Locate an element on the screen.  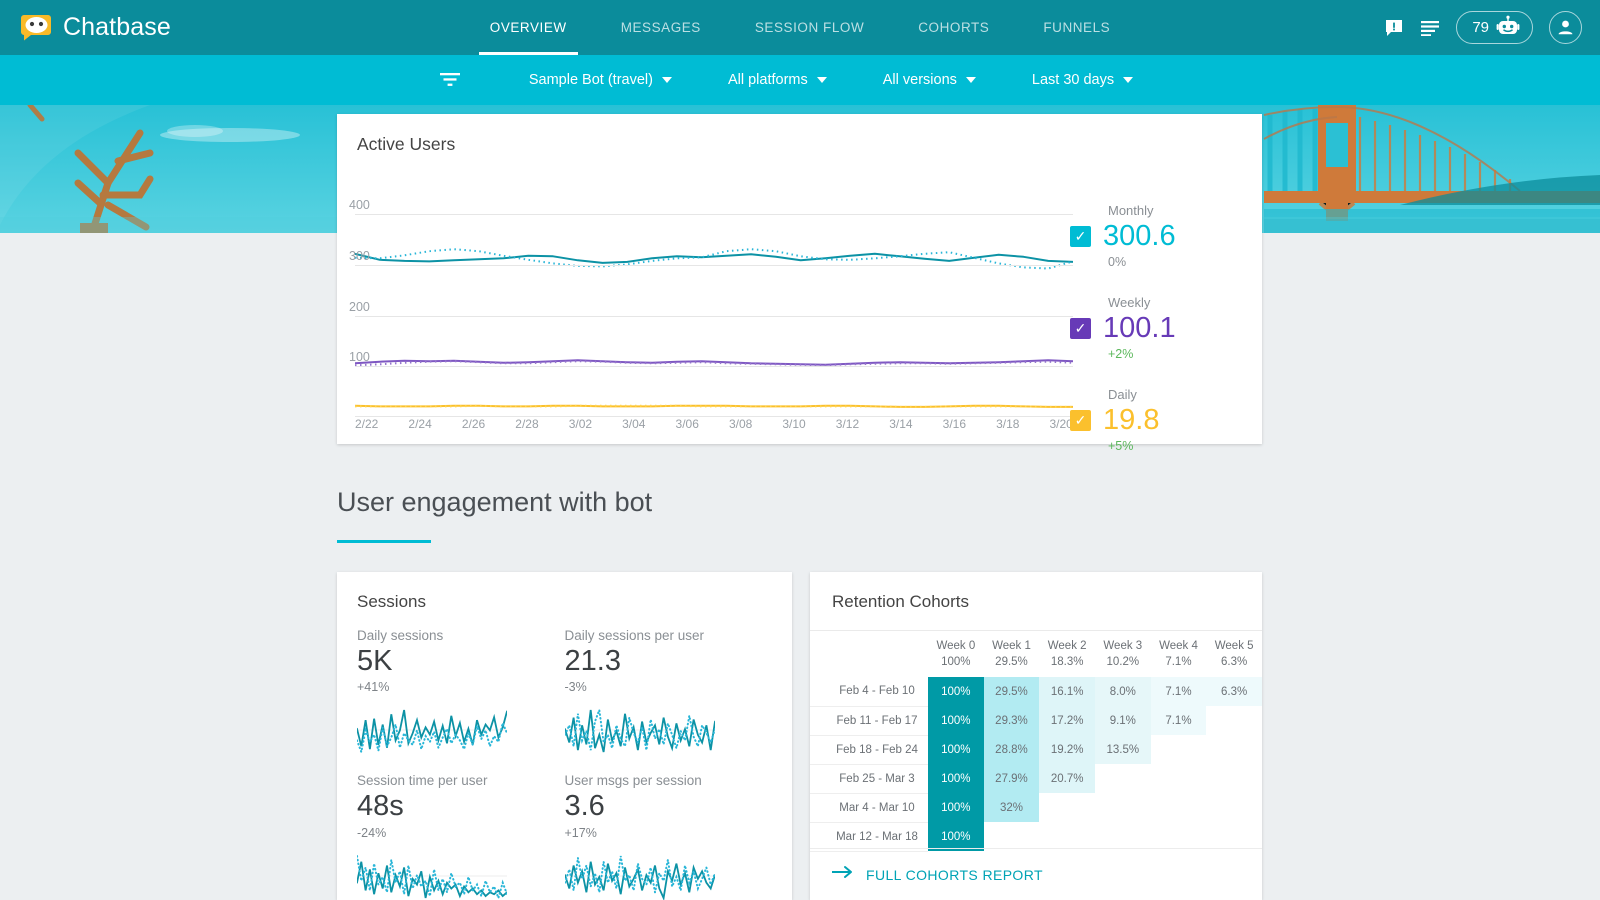
tab-funnels: FUNNELS is located at coordinates (1076, 27).